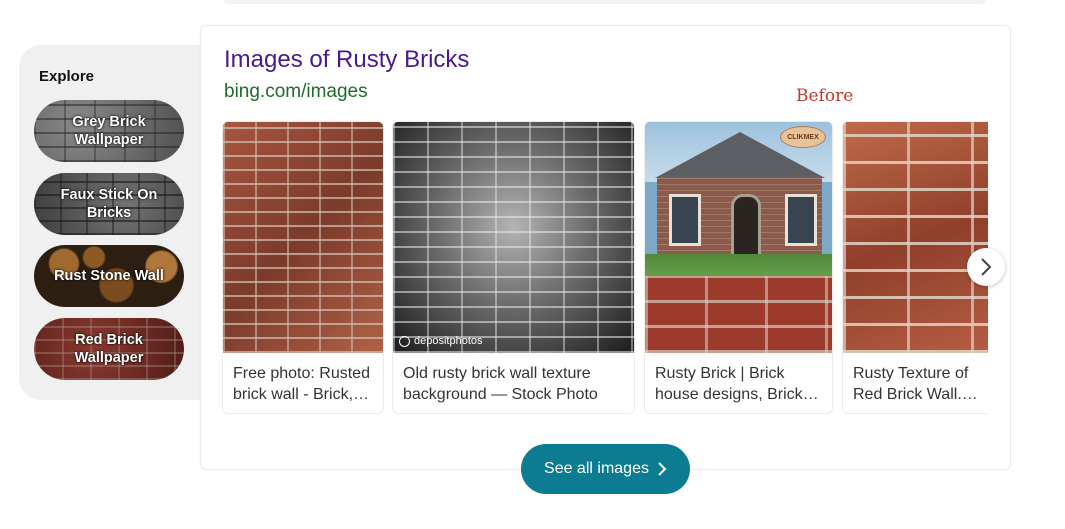 This screenshot has height=529, width=1065. I want to click on thumb-lawn, so click(738, 266).